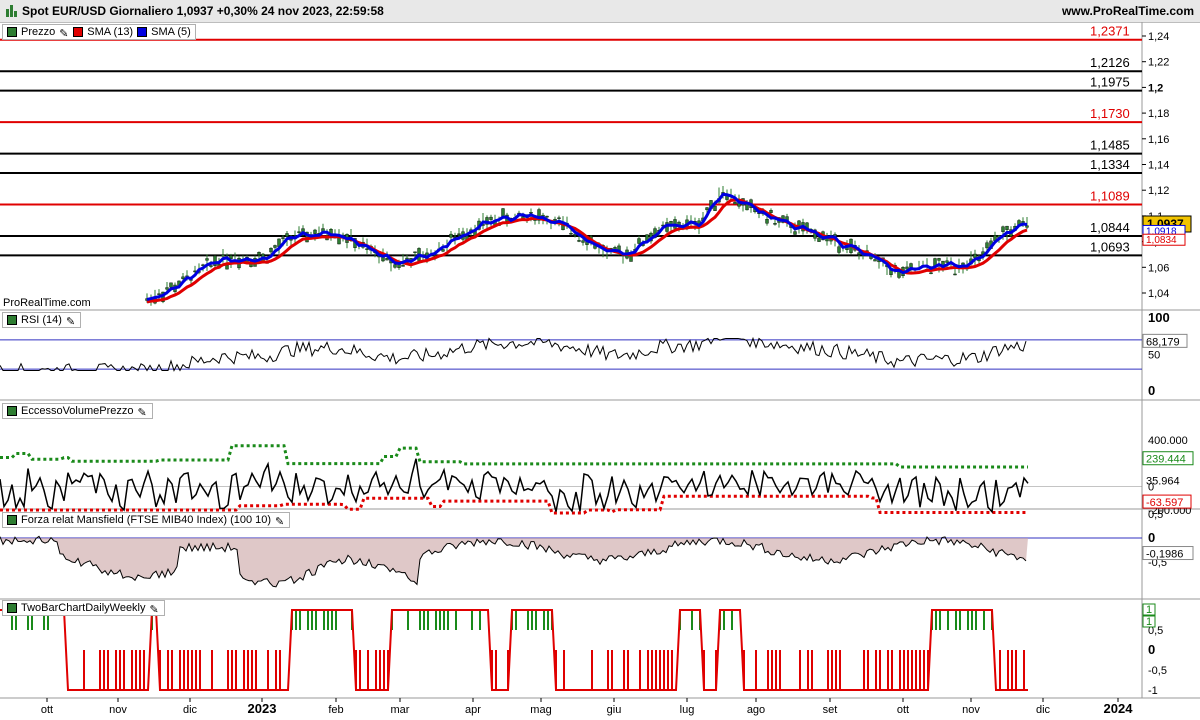 The width and height of the screenshot is (1200, 720). What do you see at coordinates (1110, 82) in the screenshot?
I see `level-label: 1,1975` at bounding box center [1110, 82].